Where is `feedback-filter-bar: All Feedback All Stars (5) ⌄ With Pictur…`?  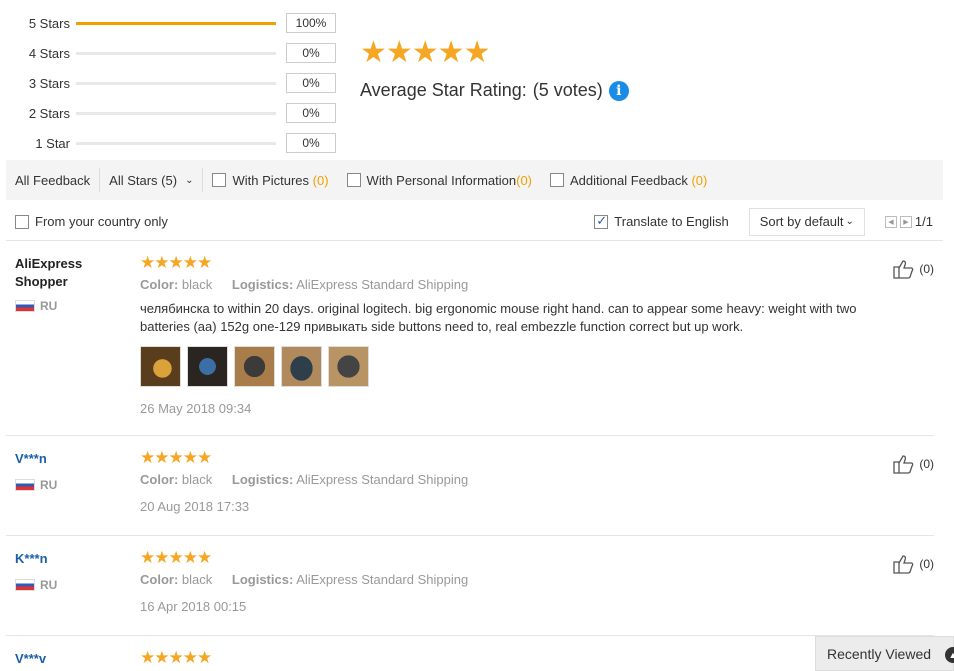
feedback-filter-bar: All Feedback All Stars (5) ⌄ With Pictur… is located at coordinates (474, 180).